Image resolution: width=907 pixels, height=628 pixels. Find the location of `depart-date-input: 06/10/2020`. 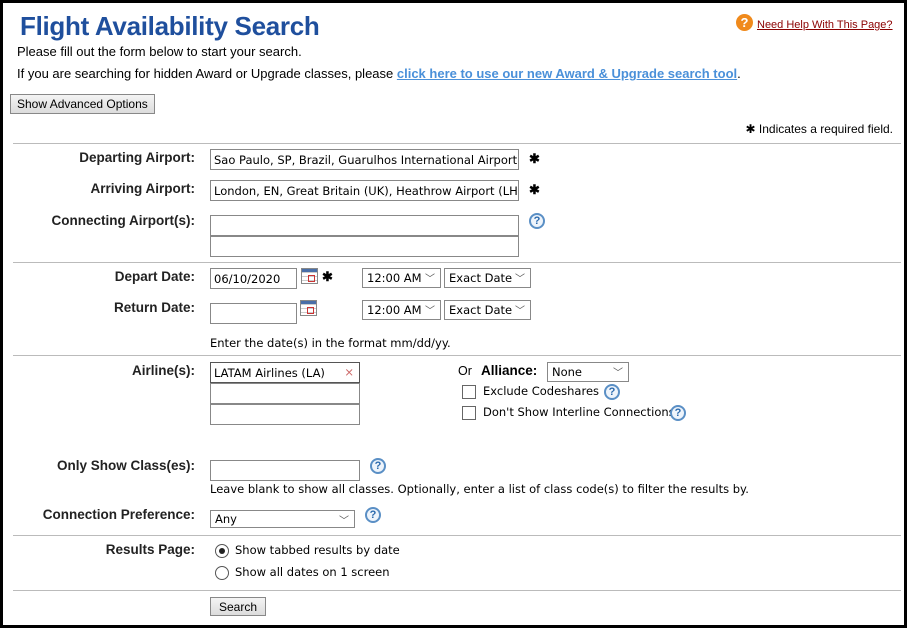

depart-date-input: 06/10/2020 is located at coordinates (253, 278).